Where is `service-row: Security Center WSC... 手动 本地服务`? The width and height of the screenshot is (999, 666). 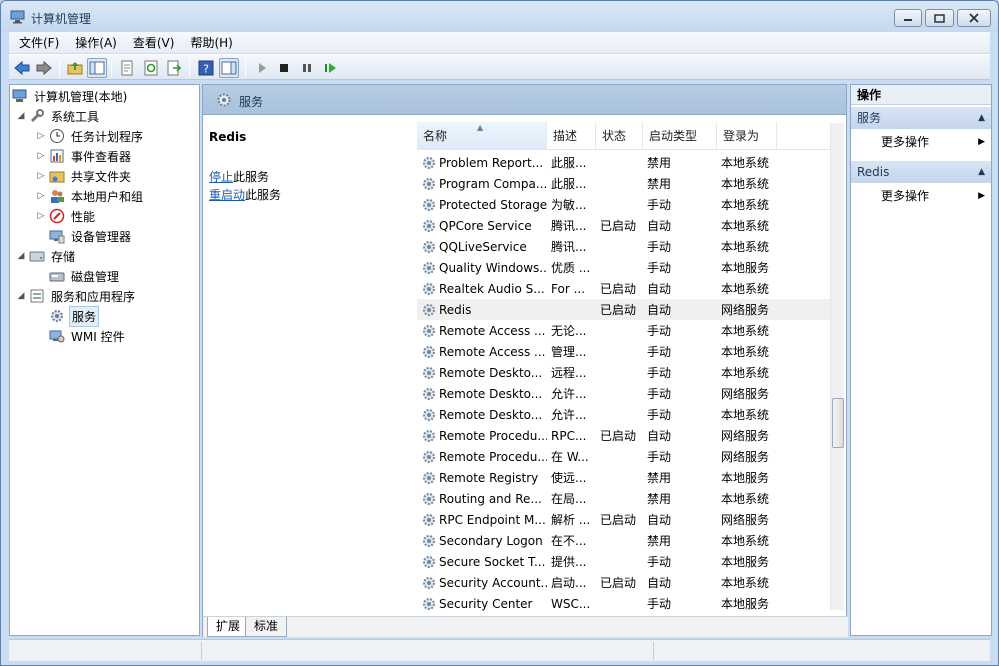
service-row: Security Center WSC... 手动 本地服务 is located at coordinates (624, 602).